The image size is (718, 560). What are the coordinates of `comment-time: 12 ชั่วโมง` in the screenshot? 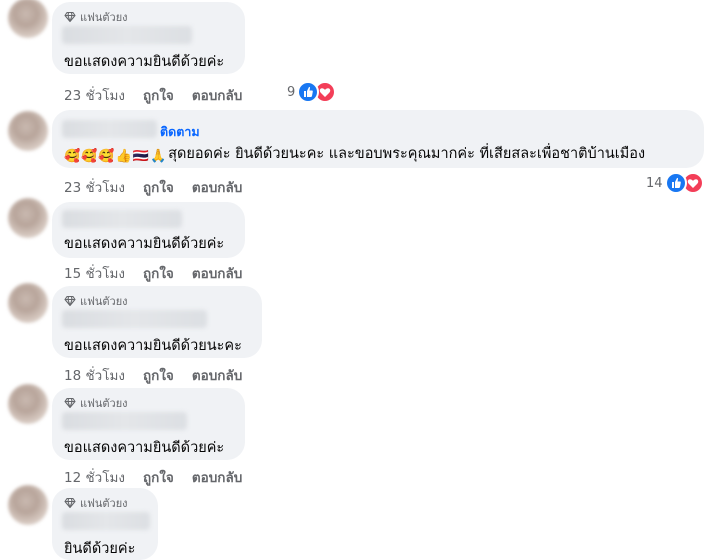 It's located at (94, 477).